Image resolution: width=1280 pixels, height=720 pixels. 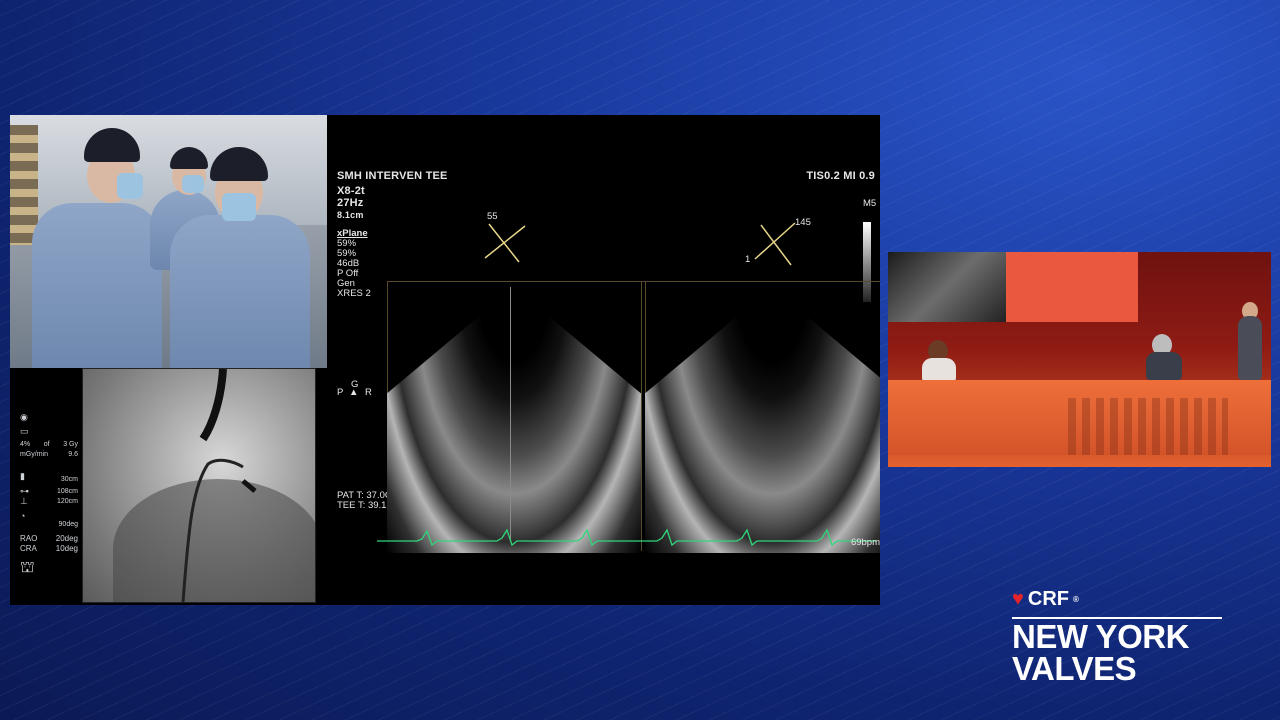 I want to click on panel-studio-video, so click(x=1079, y=359).